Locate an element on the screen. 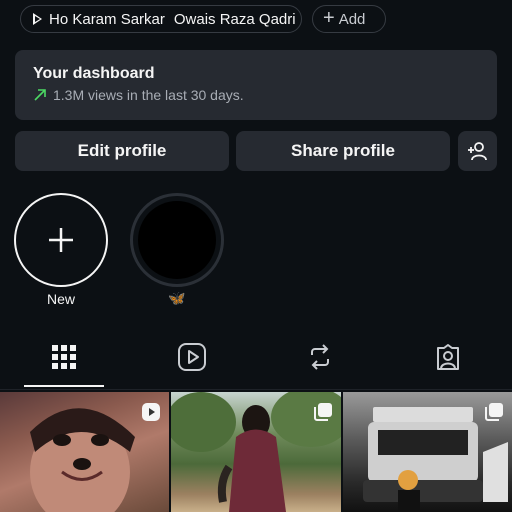 The height and width of the screenshot is (512, 512). song-title: Ho Karam Sarkar is located at coordinates (107, 19).